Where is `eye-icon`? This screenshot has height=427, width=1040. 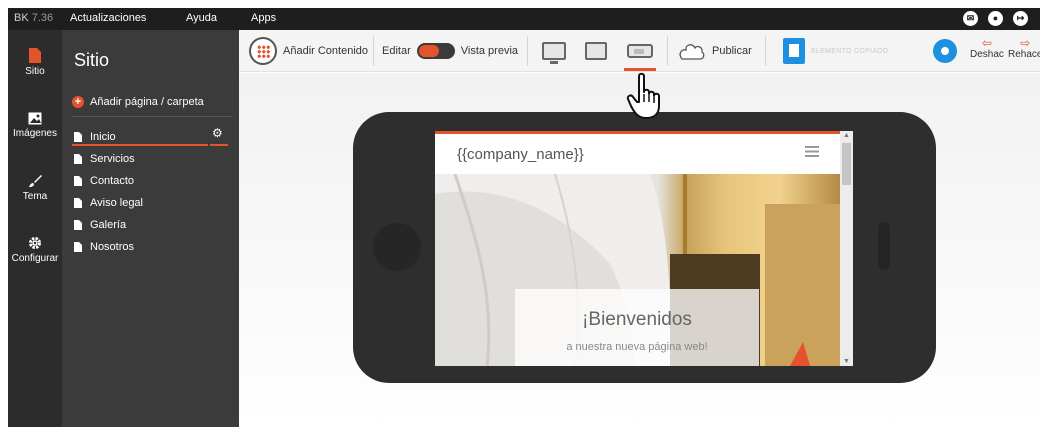
eye-icon is located at coordinates (945, 51).